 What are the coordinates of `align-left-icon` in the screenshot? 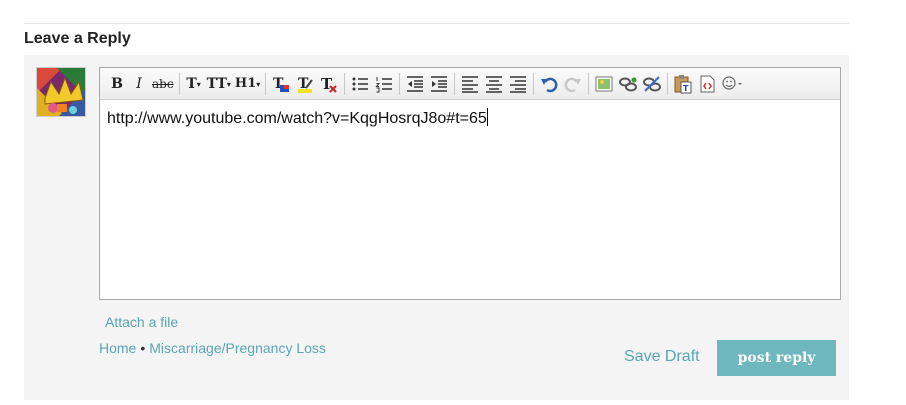 It's located at (470, 84).